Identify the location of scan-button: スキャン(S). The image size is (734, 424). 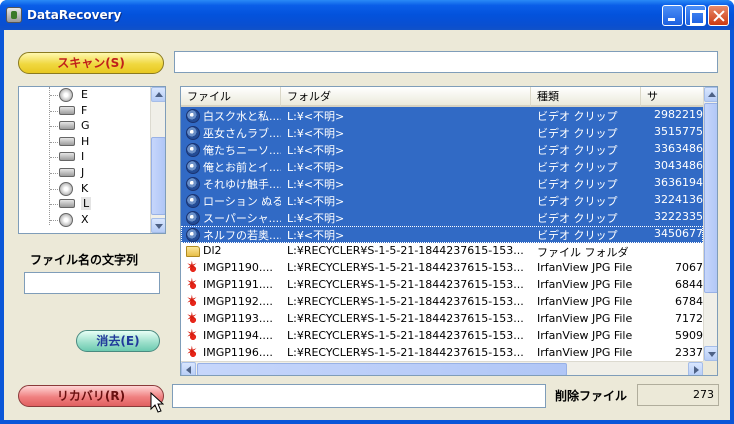
(91, 63).